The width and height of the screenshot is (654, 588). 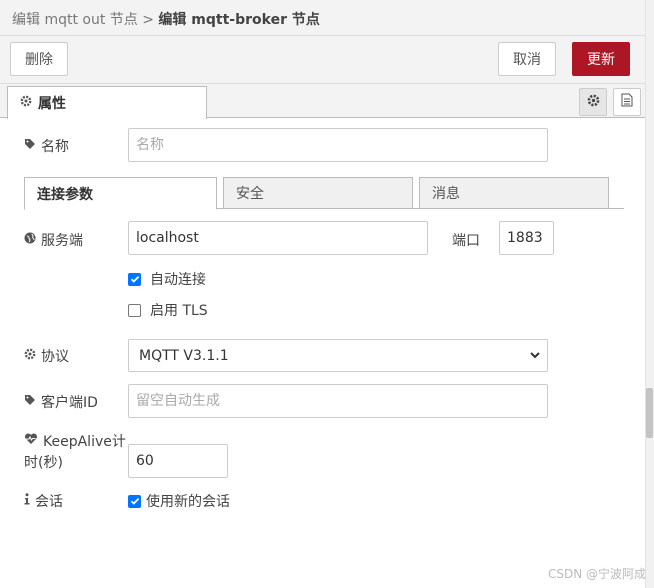 What do you see at coordinates (188, 502) in the screenshot?
I see `clean-session-label: 使用新的会话` at bounding box center [188, 502].